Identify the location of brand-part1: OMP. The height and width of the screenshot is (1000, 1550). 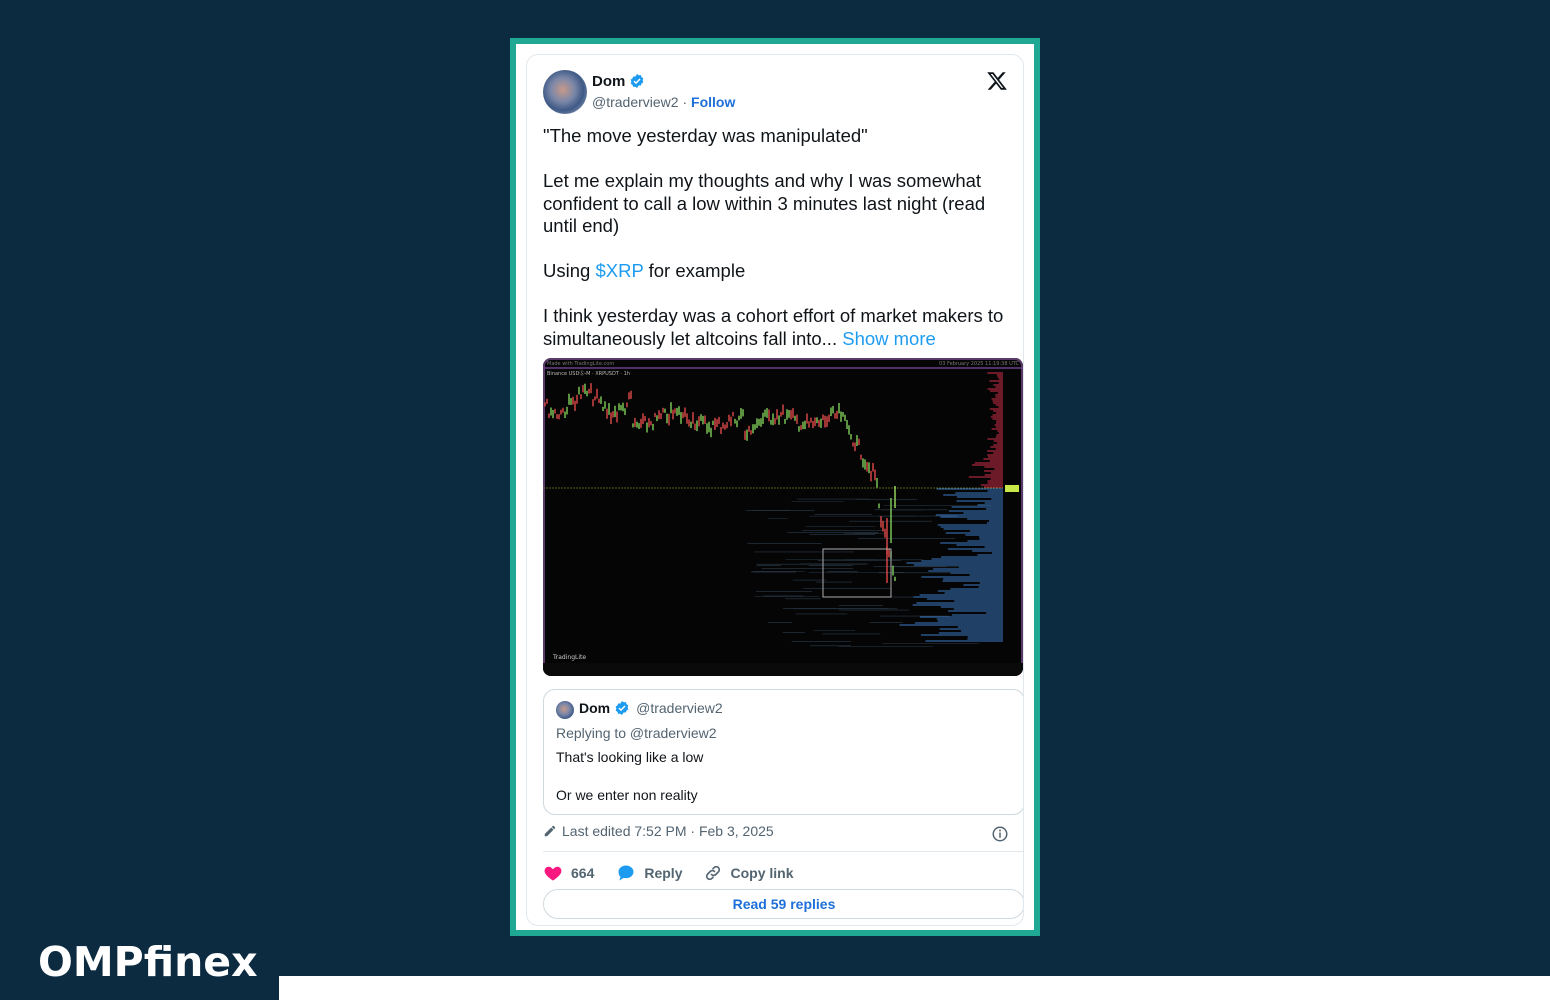
(91, 962).